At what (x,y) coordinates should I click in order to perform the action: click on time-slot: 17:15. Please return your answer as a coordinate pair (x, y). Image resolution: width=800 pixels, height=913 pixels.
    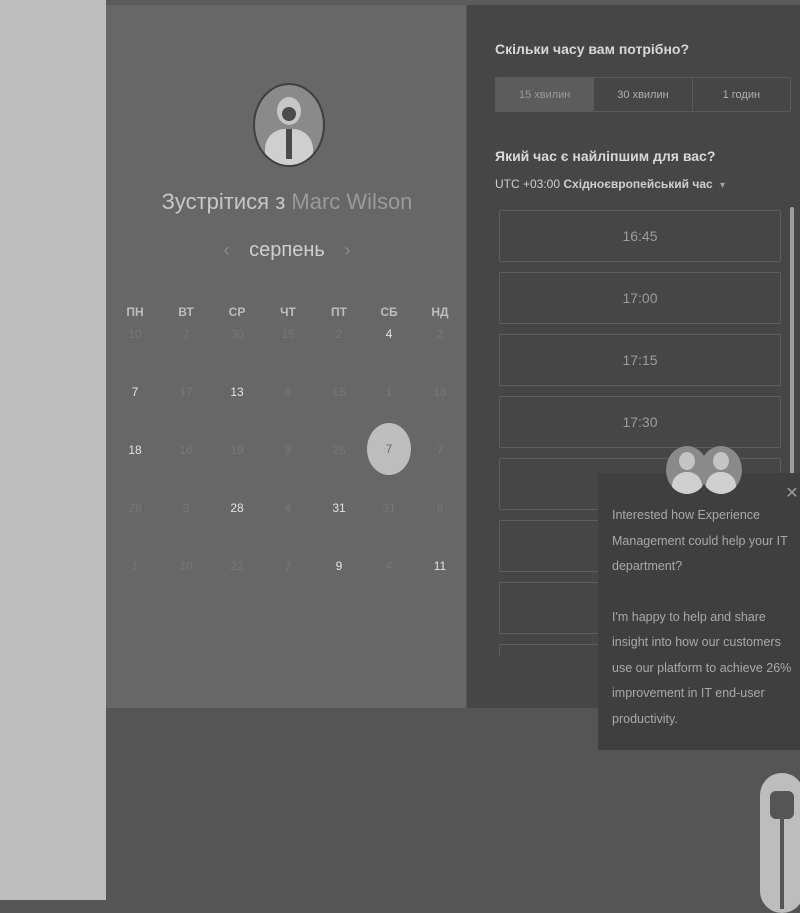
    Looking at the image, I should click on (640, 360).